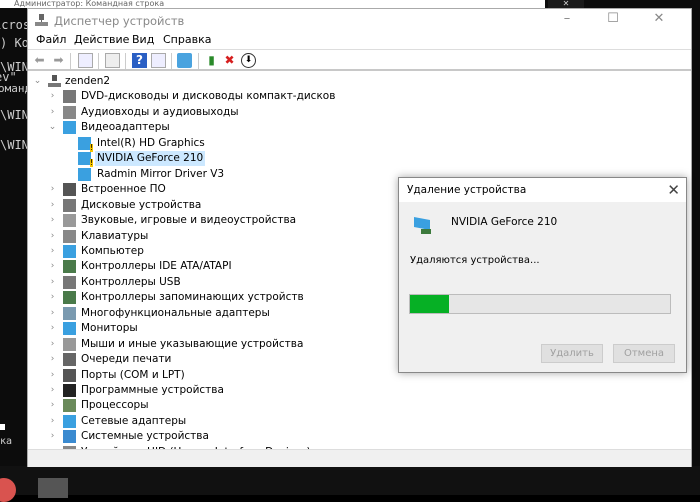 The width and height of the screenshot is (700, 502). I want to click on tree-item-label: Системные устройства, so click(145, 436).